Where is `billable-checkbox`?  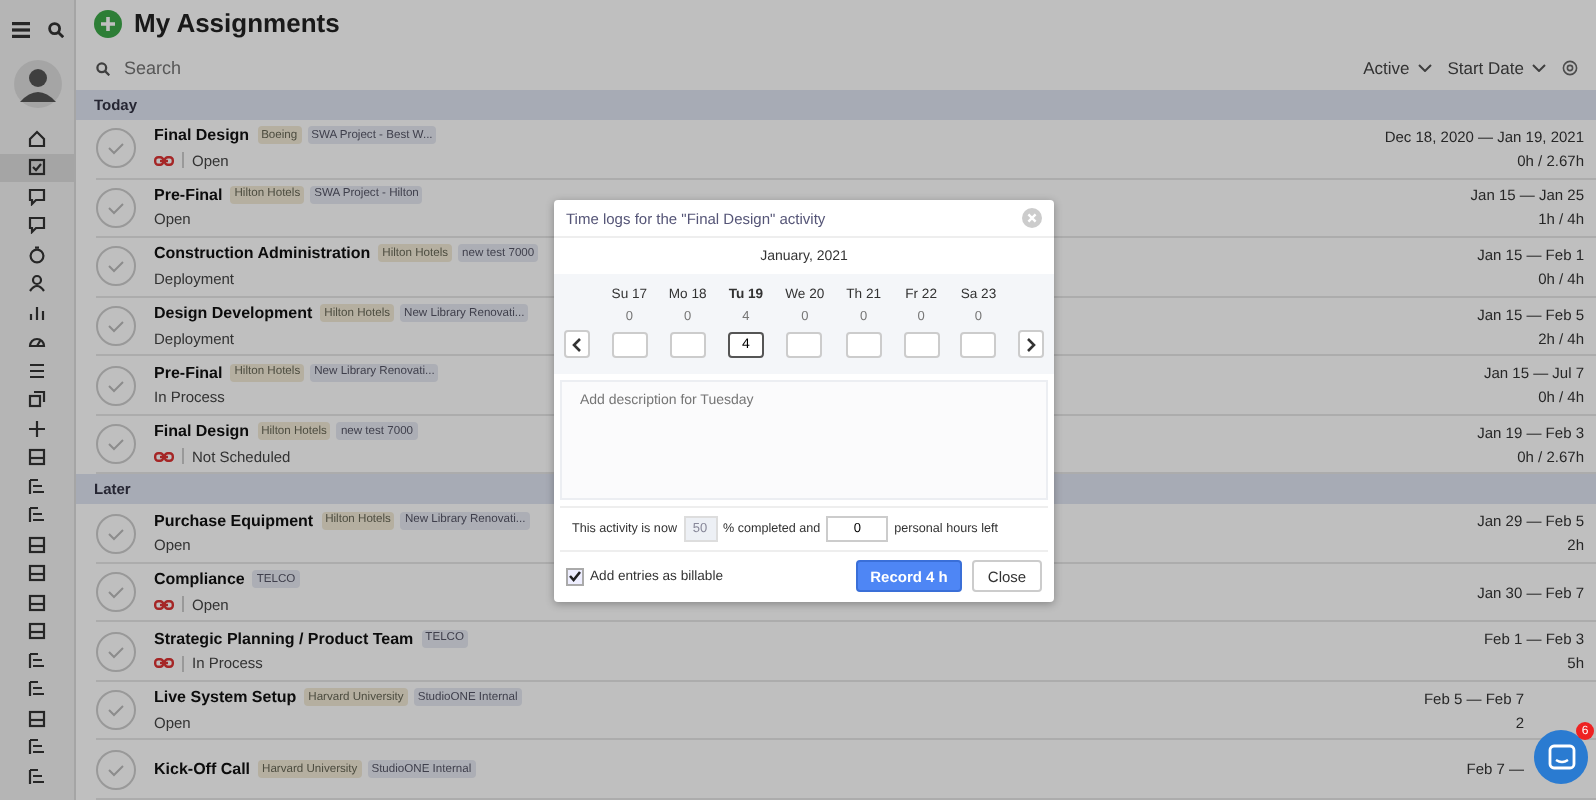 billable-checkbox is located at coordinates (575, 576).